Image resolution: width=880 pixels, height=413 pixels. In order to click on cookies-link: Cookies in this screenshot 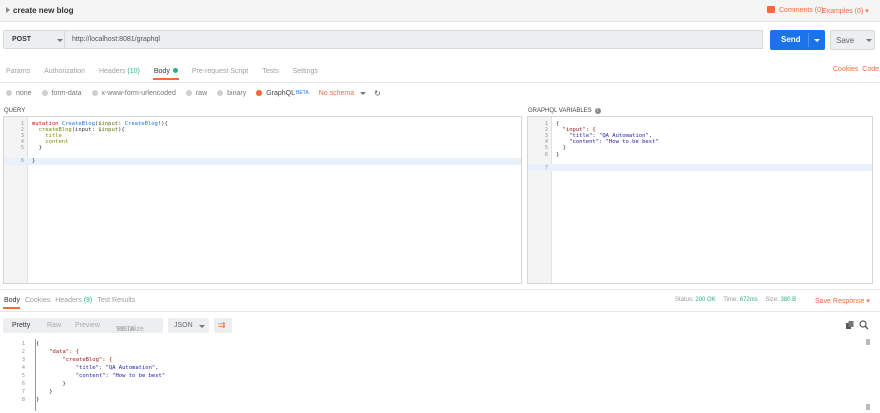, I will do `click(845, 69)`.